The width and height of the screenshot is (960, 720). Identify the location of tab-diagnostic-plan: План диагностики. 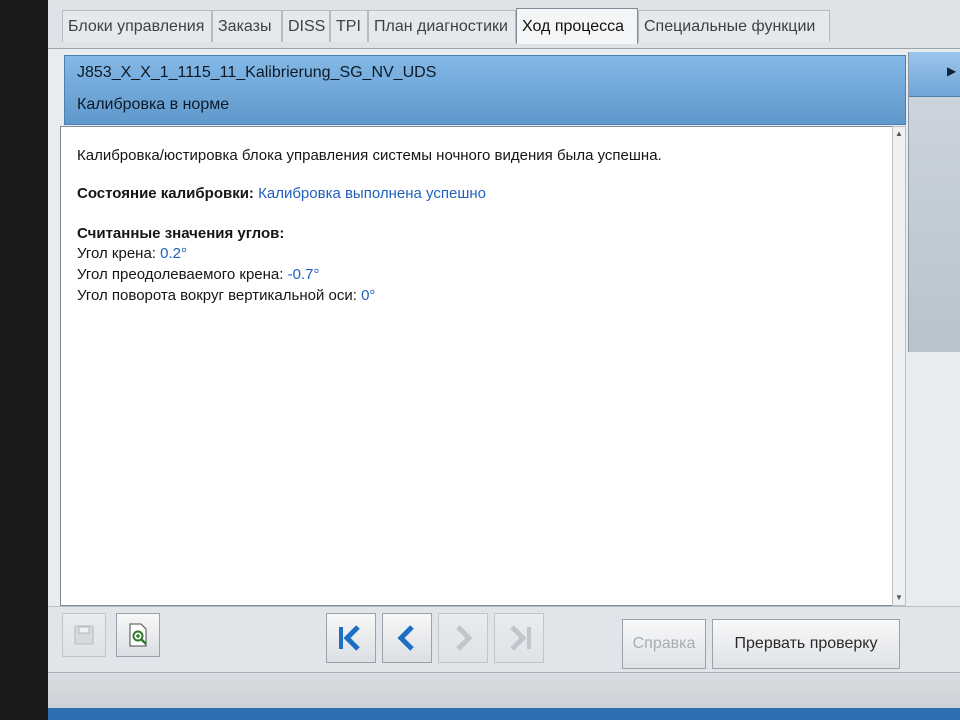
(442, 26).